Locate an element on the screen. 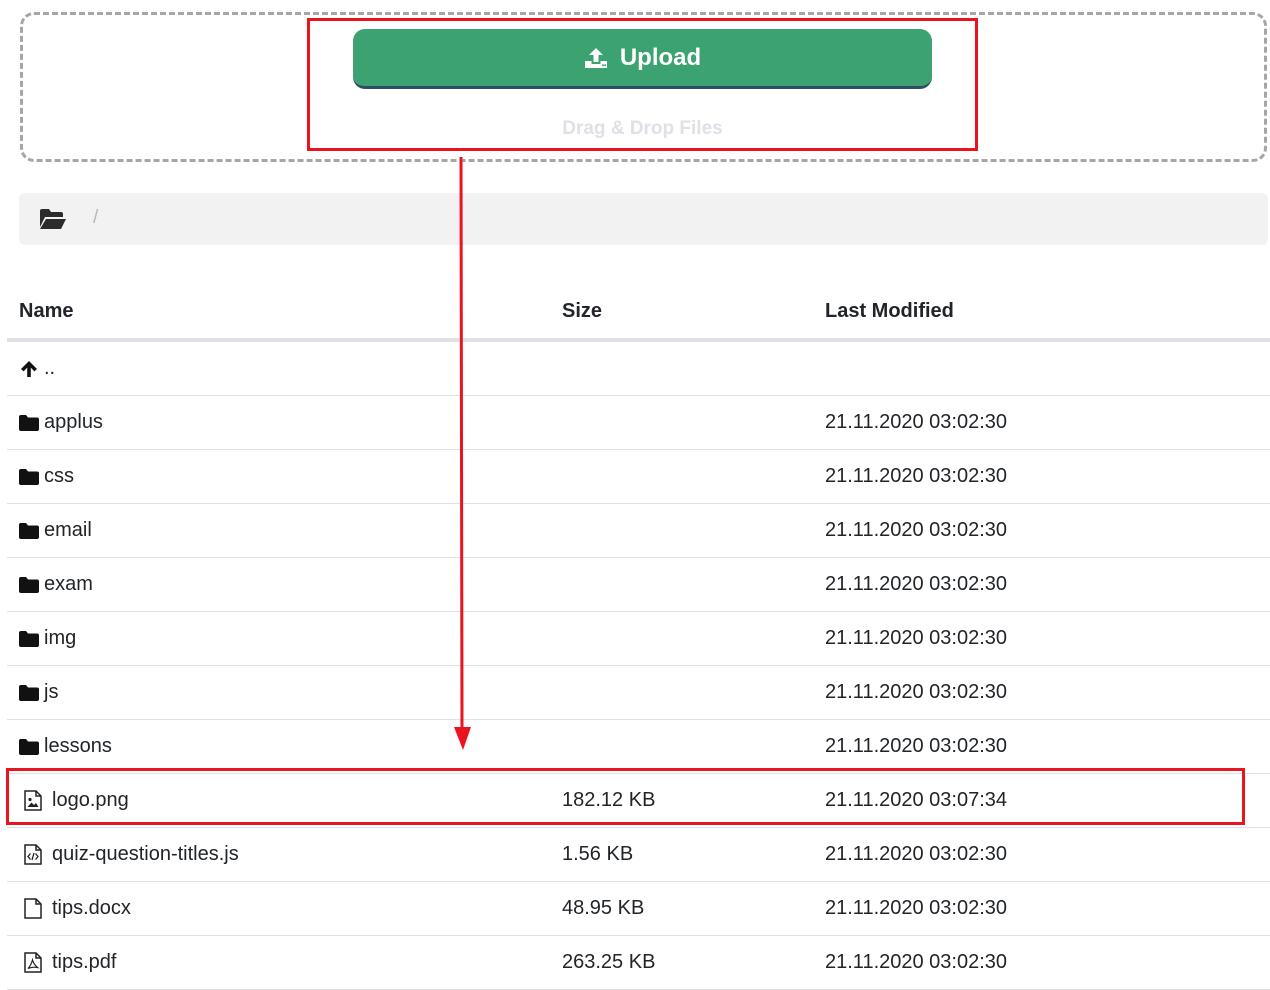  upload-button: Upload is located at coordinates (642, 59).